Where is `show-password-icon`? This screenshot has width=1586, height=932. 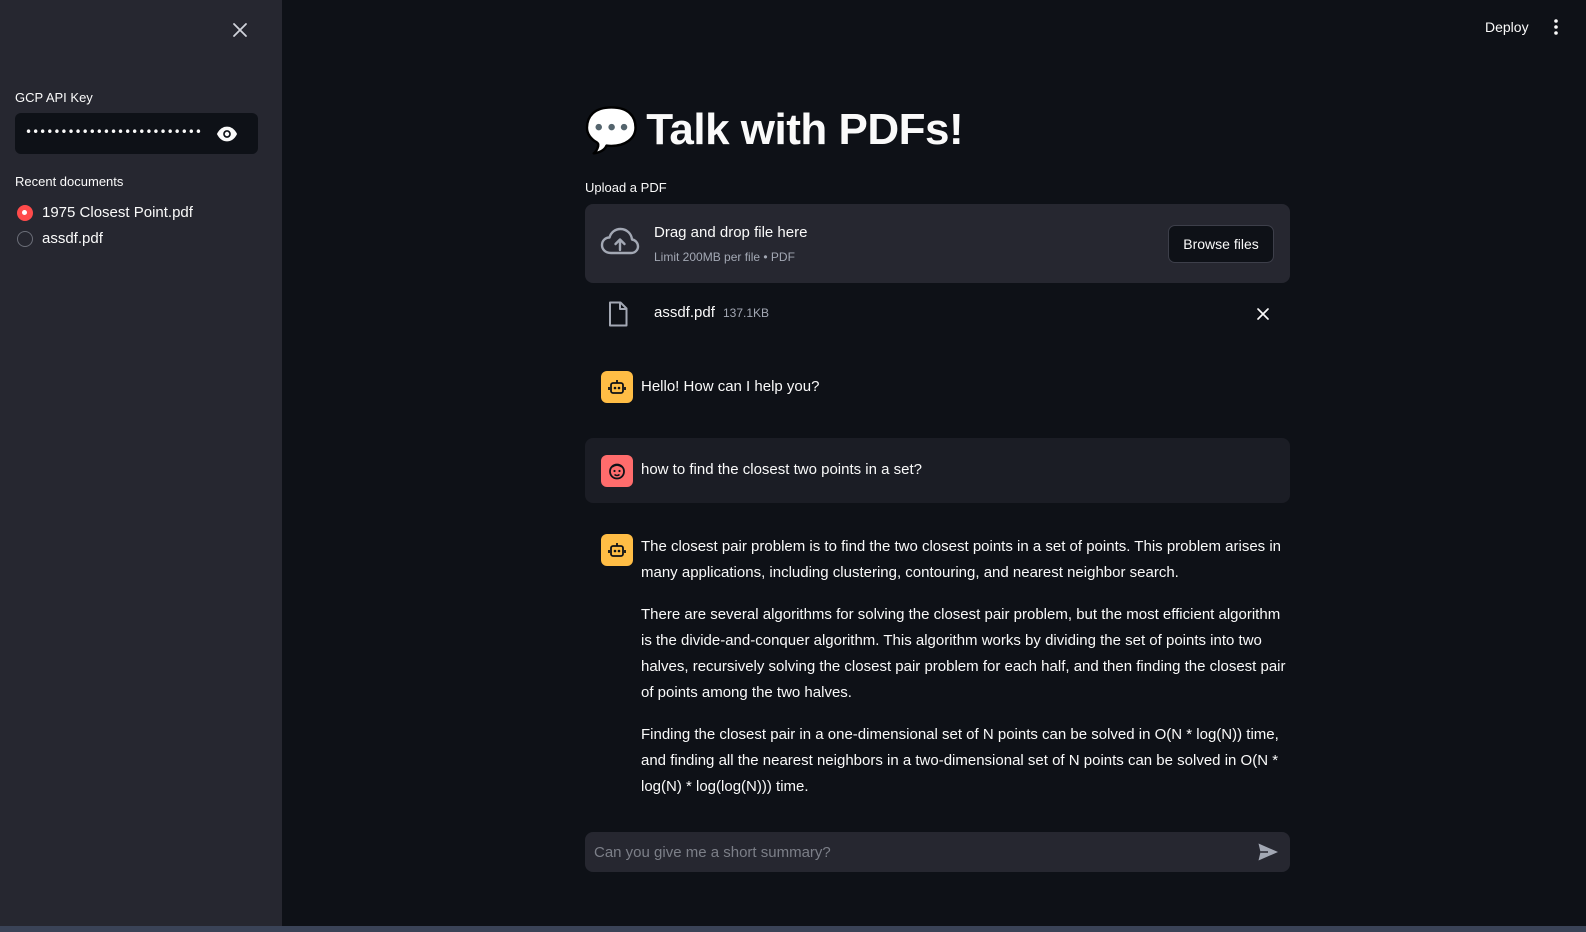
show-password-icon is located at coordinates (227, 134).